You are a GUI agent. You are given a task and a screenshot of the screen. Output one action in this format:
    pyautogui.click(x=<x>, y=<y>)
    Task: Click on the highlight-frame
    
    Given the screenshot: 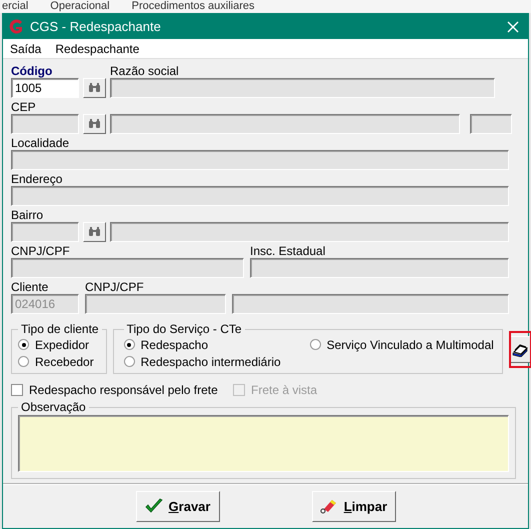 What is the action you would take?
    pyautogui.click(x=519, y=349)
    